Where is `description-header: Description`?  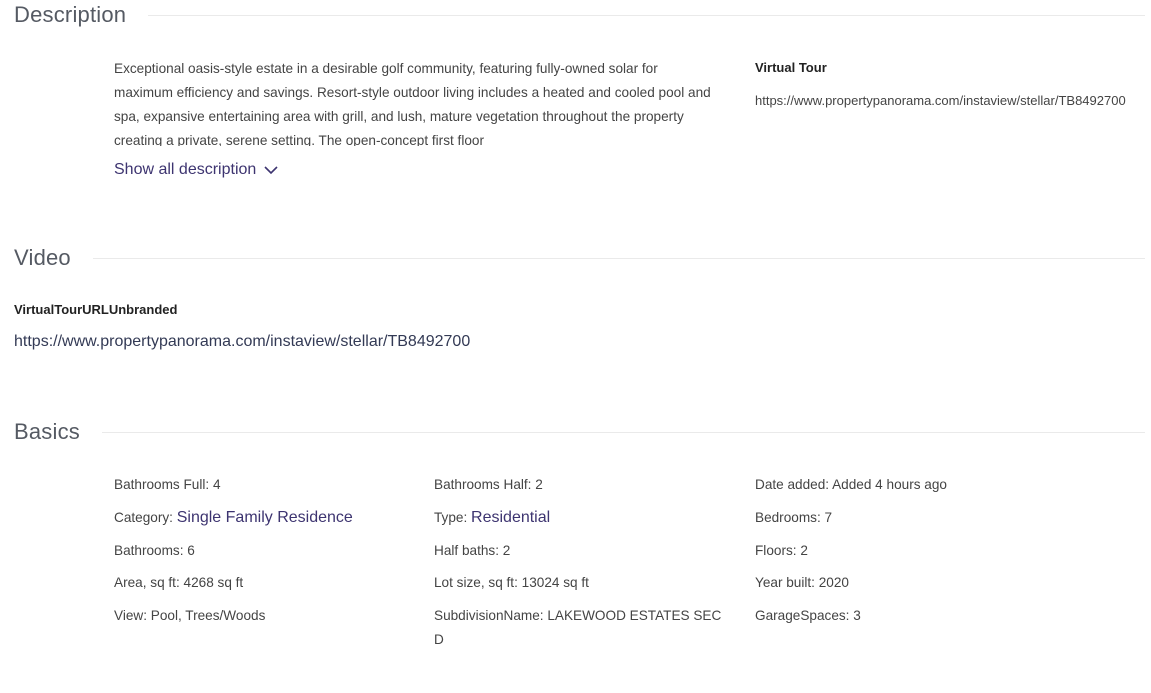 description-header: Description is located at coordinates (579, 15).